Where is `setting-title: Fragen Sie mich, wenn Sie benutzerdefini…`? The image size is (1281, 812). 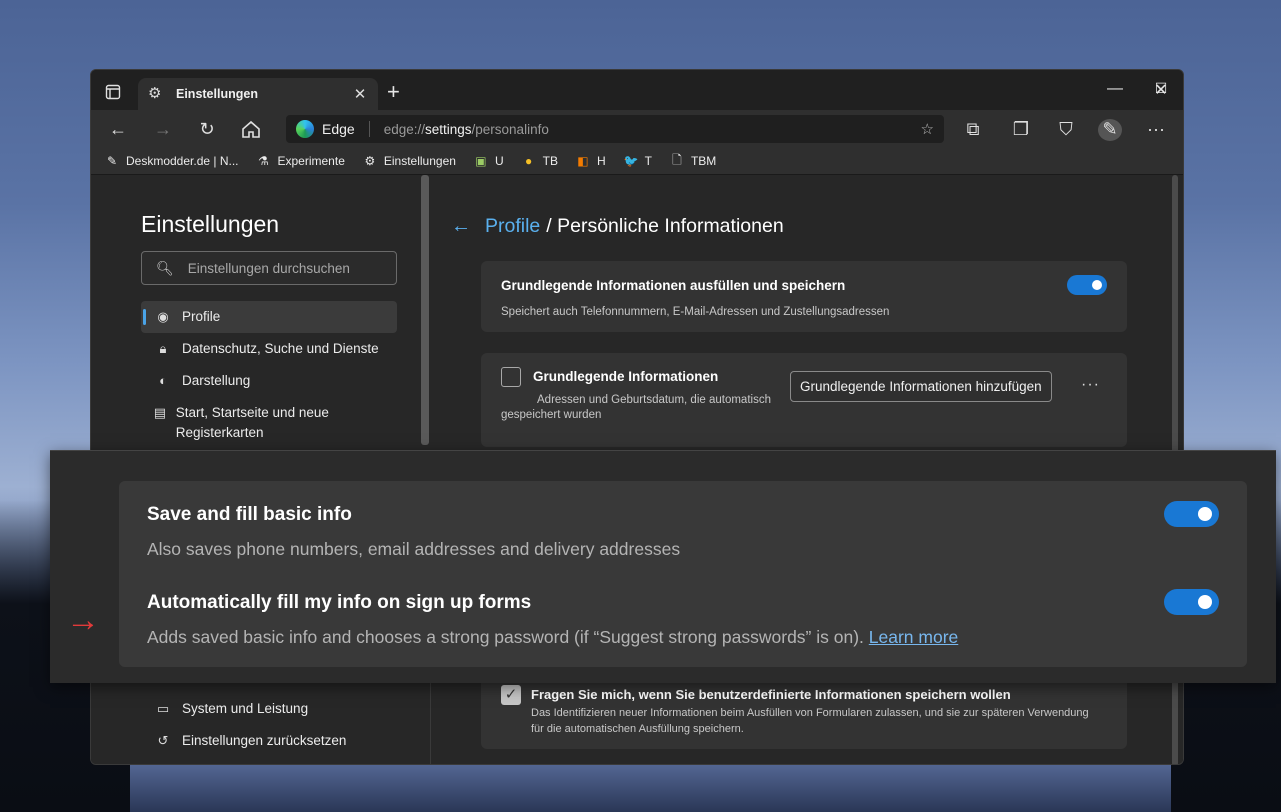 setting-title: Fragen Sie mich, wenn Sie benutzerdefini… is located at coordinates (771, 694).